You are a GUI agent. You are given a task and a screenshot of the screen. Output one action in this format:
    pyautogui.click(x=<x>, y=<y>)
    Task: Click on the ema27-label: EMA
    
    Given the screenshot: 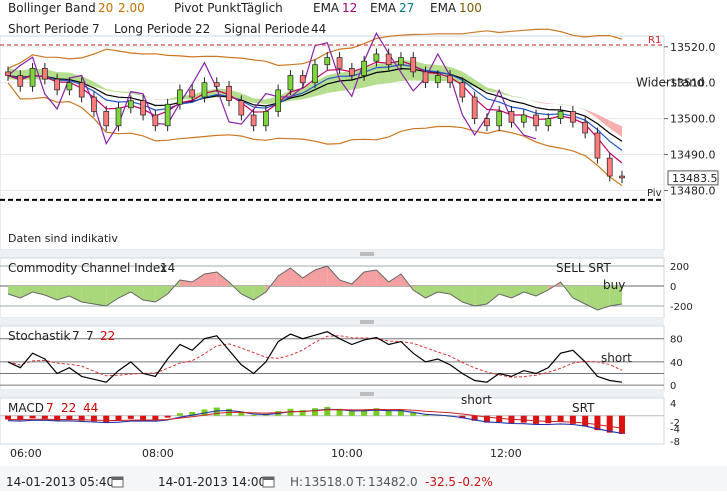 What is the action you would take?
    pyautogui.click(x=383, y=8)
    